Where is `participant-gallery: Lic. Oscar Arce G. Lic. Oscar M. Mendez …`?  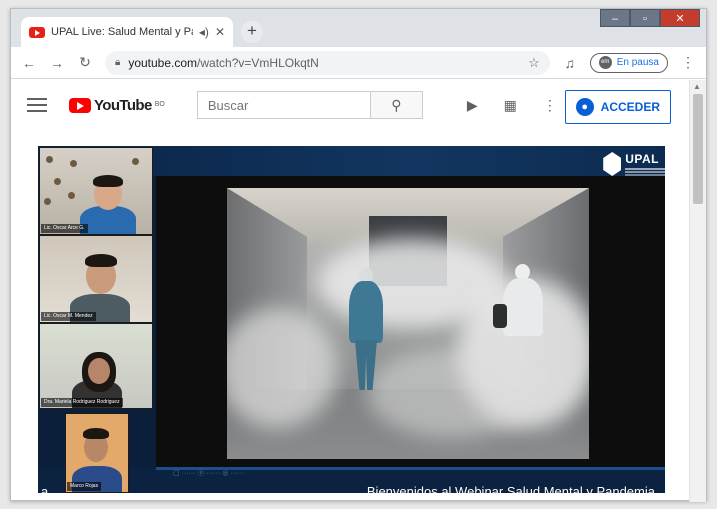 participant-gallery: Lic. Oscar Arce G. Lic. Oscar M. Mendez … is located at coordinates (97, 320).